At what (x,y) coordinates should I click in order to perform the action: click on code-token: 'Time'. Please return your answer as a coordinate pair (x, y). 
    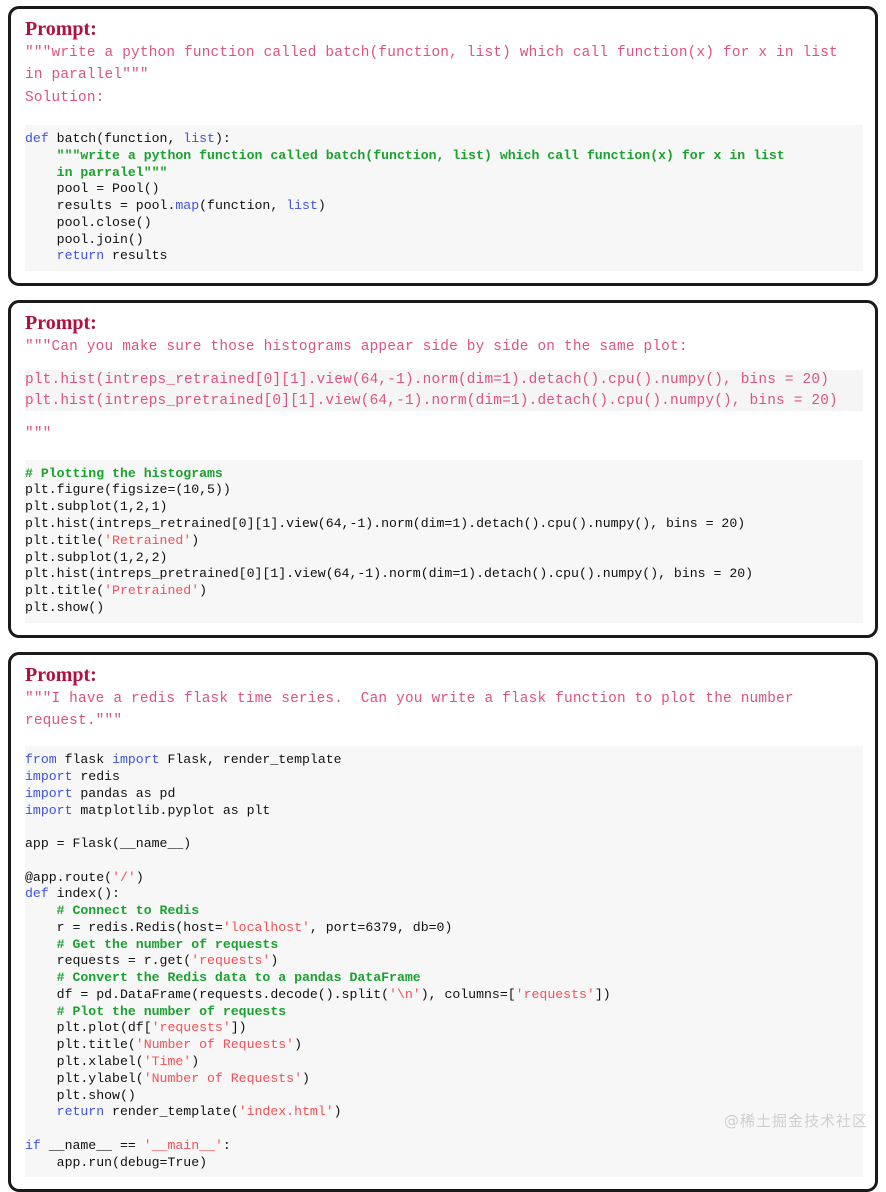
    Looking at the image, I should click on (167, 1061).